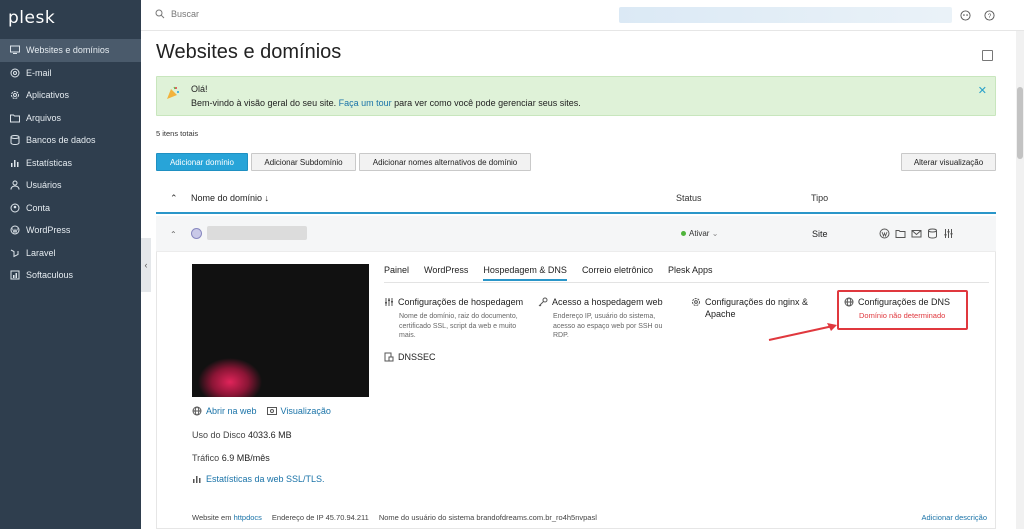  Describe the element at coordinates (197, 411) in the screenshot. I see `globe-icon` at that location.